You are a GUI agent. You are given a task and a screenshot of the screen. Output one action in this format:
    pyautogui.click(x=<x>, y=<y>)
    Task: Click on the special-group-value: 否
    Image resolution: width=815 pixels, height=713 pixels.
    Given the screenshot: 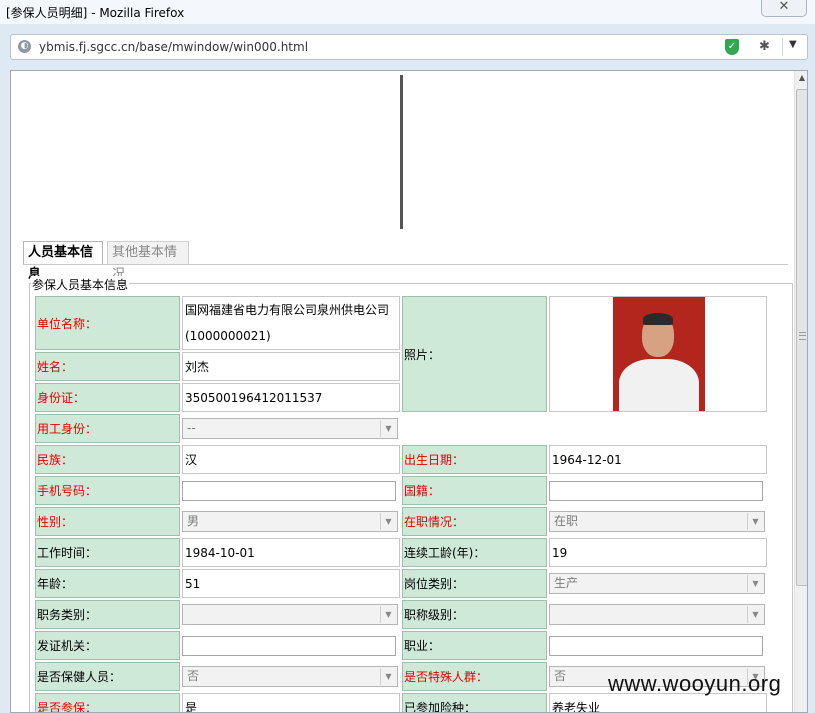 What is the action you would take?
    pyautogui.click(x=560, y=676)
    